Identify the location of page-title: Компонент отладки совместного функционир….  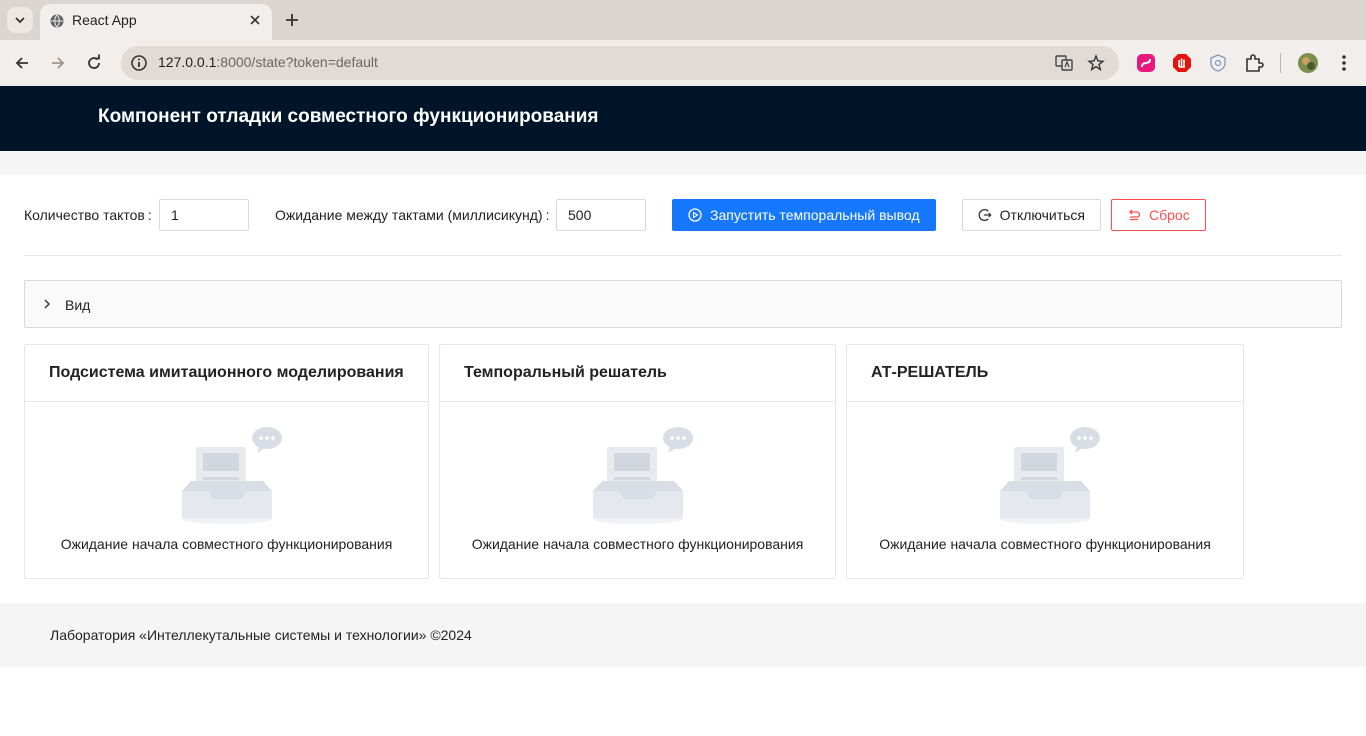
(348, 116).